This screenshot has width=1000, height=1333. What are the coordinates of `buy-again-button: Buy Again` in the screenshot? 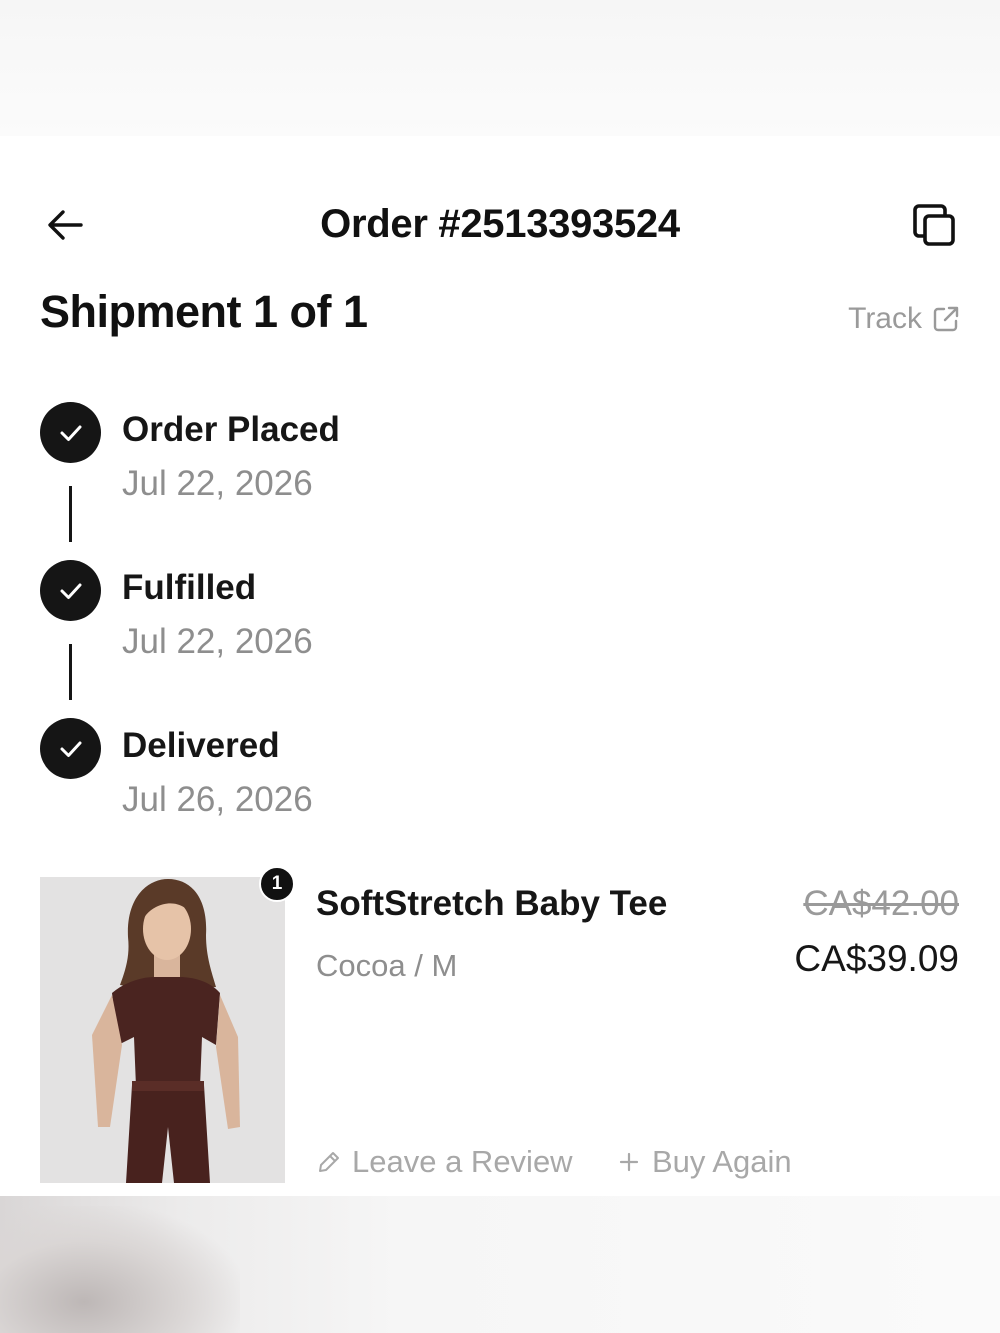 It's located at (705, 1162).